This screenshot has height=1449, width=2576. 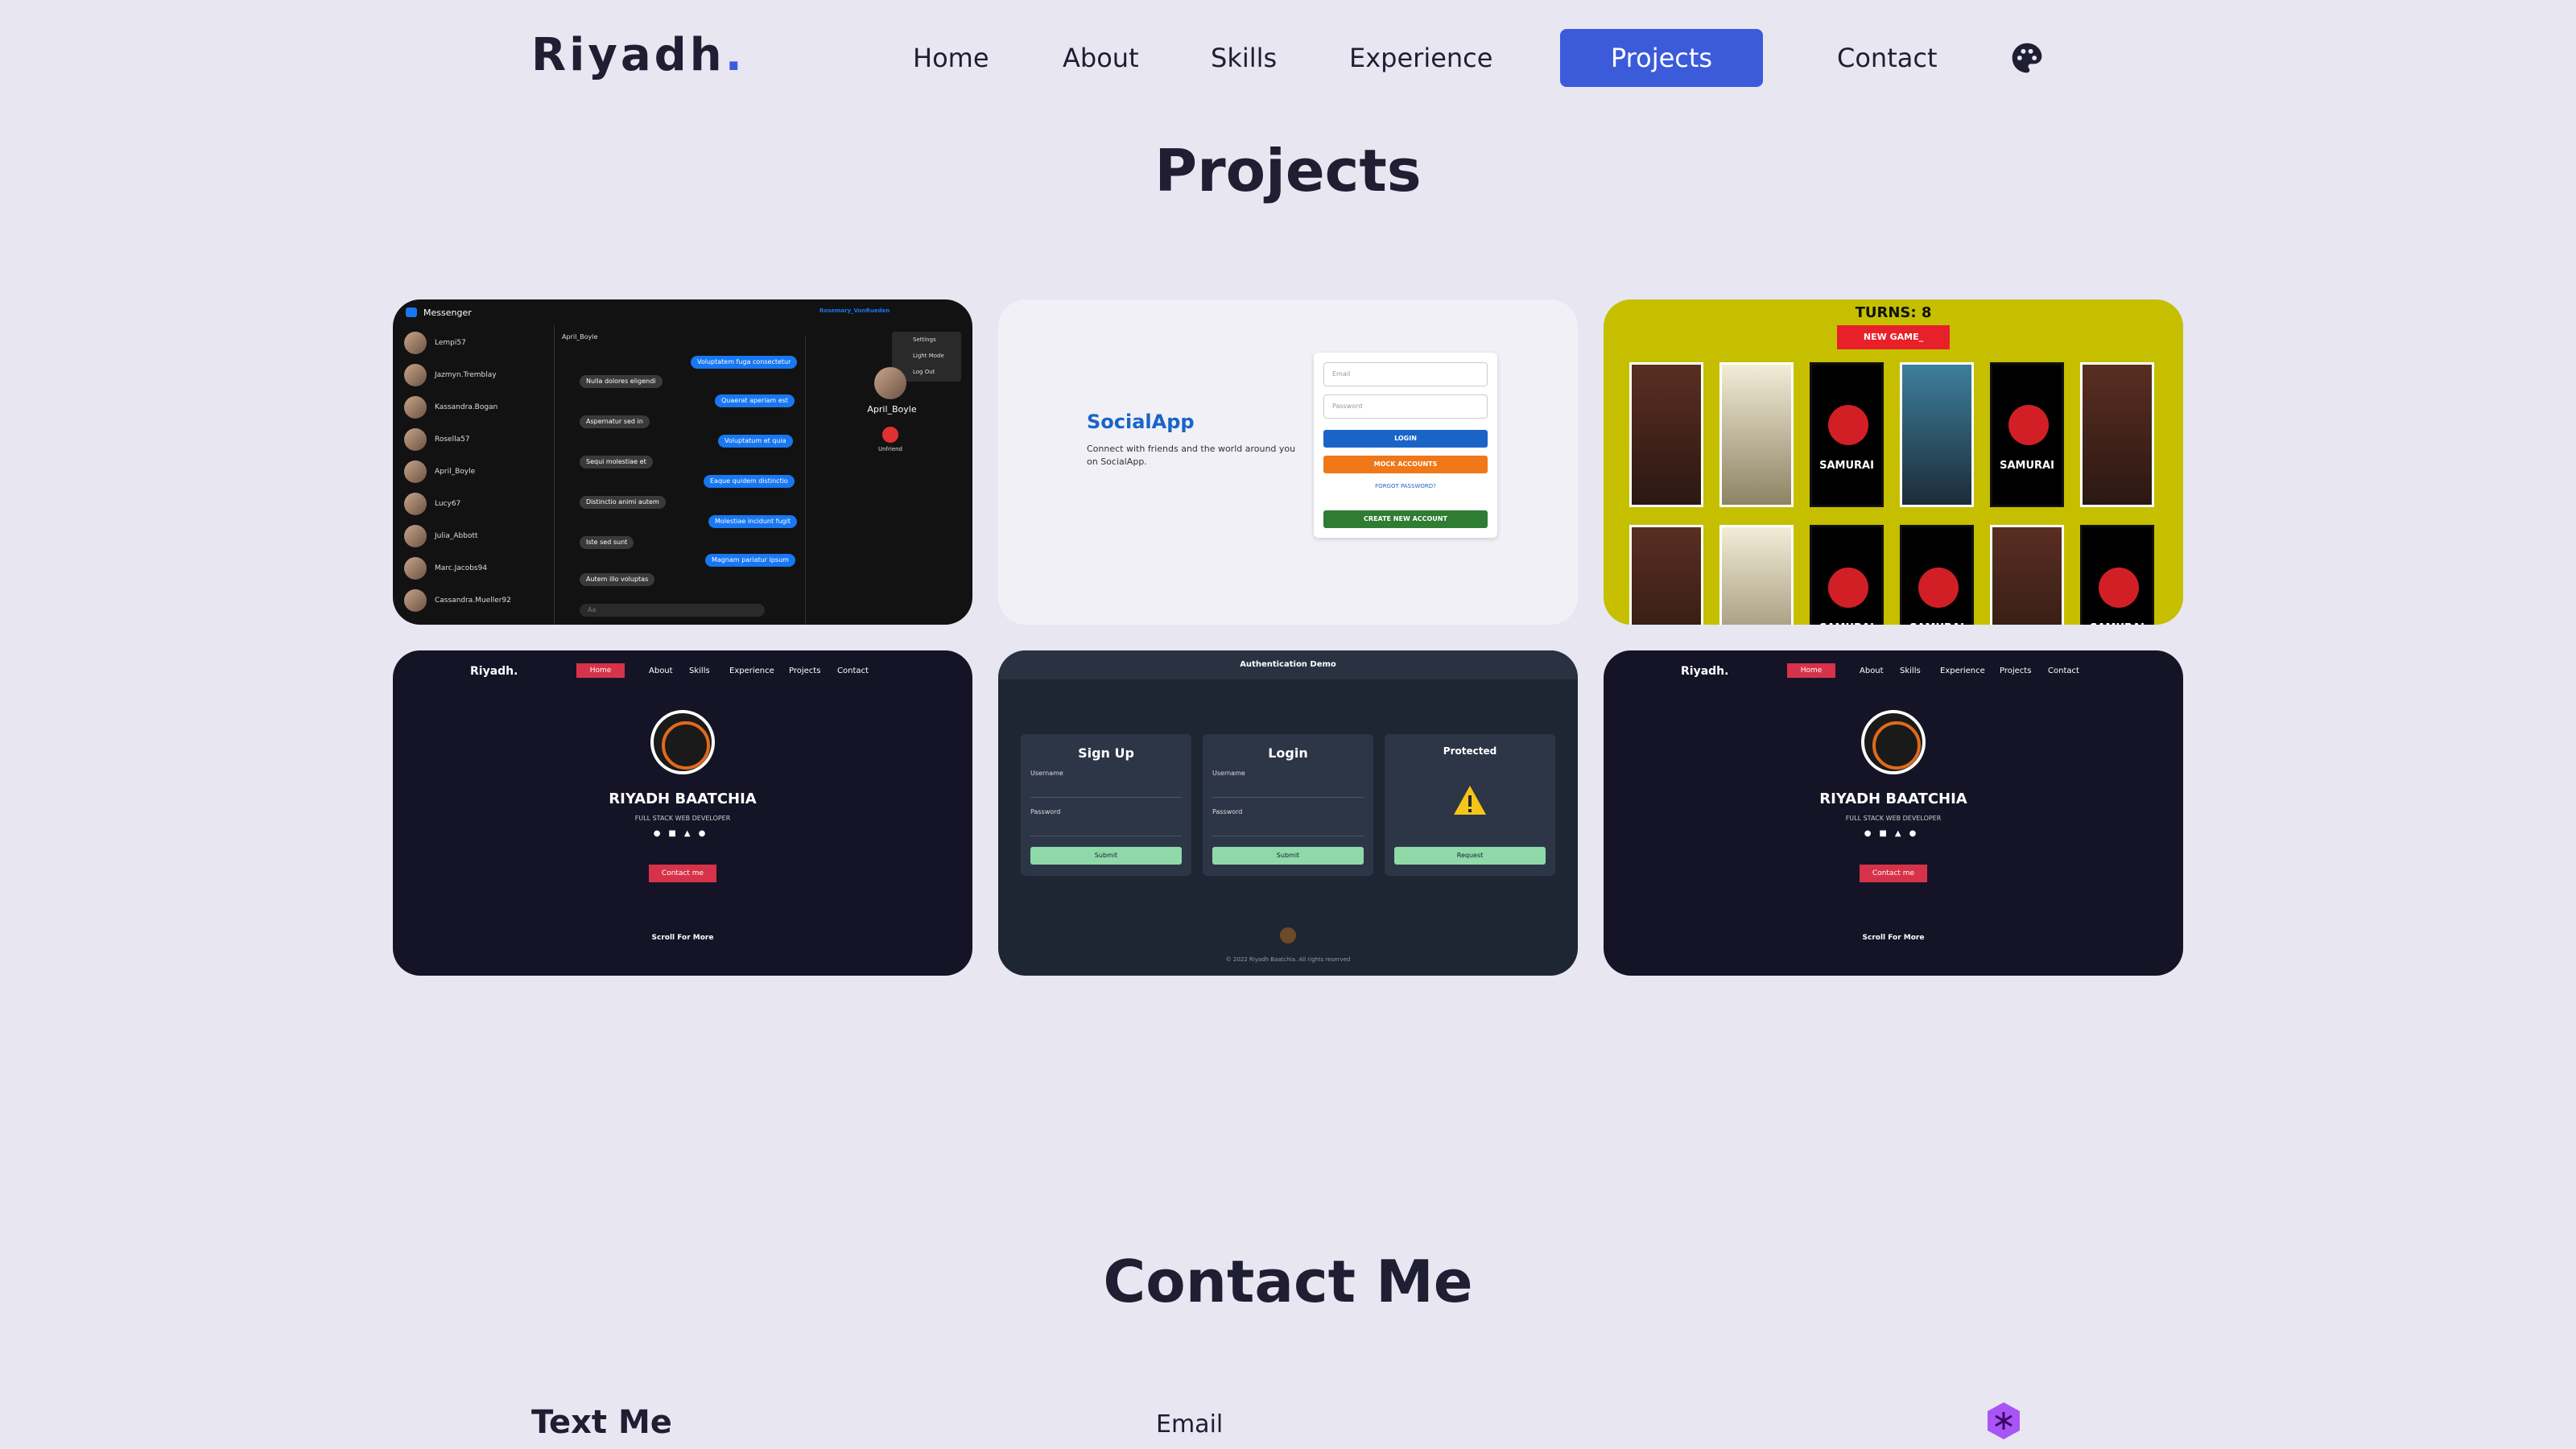 What do you see at coordinates (1470, 800) in the screenshot?
I see `warning-icon` at bounding box center [1470, 800].